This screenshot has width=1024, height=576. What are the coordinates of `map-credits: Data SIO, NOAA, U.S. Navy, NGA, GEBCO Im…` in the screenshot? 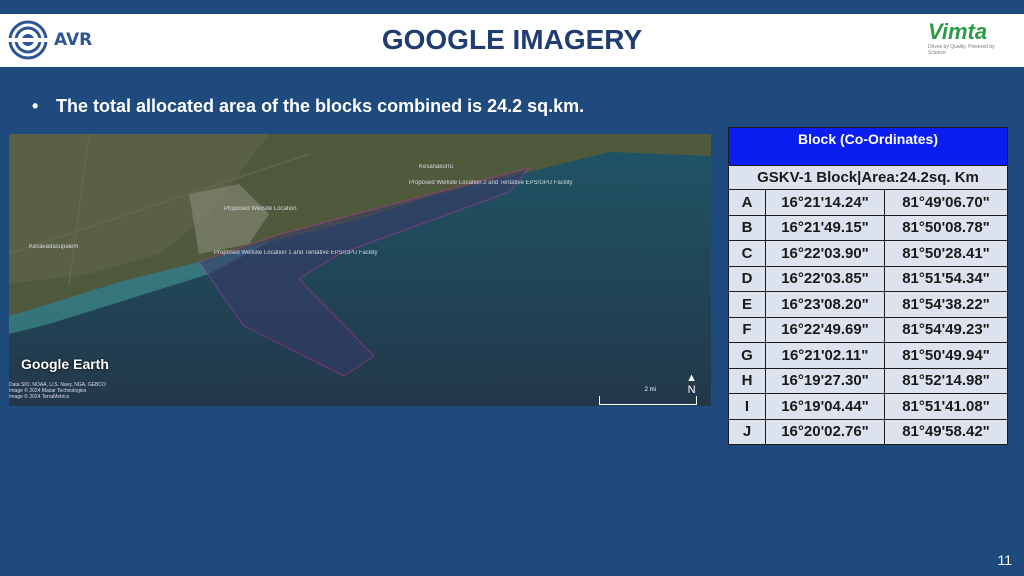 It's located at (57, 391).